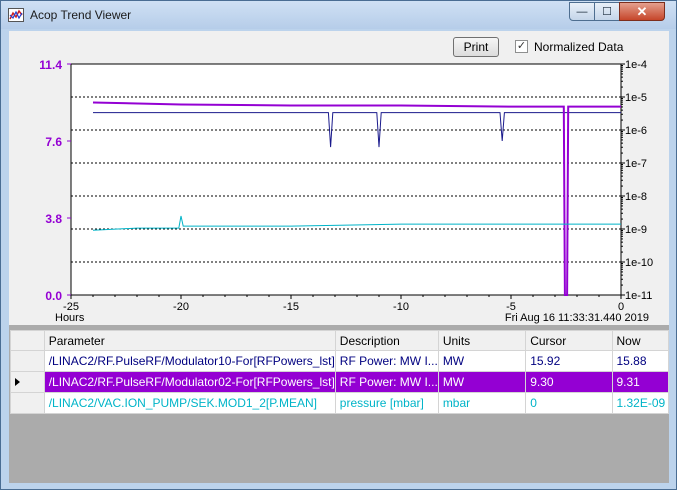 The width and height of the screenshot is (677, 490). What do you see at coordinates (577, 318) in the screenshot?
I see `timestamp-label: Fri Aug 16 11:33:31.440 2019` at bounding box center [577, 318].